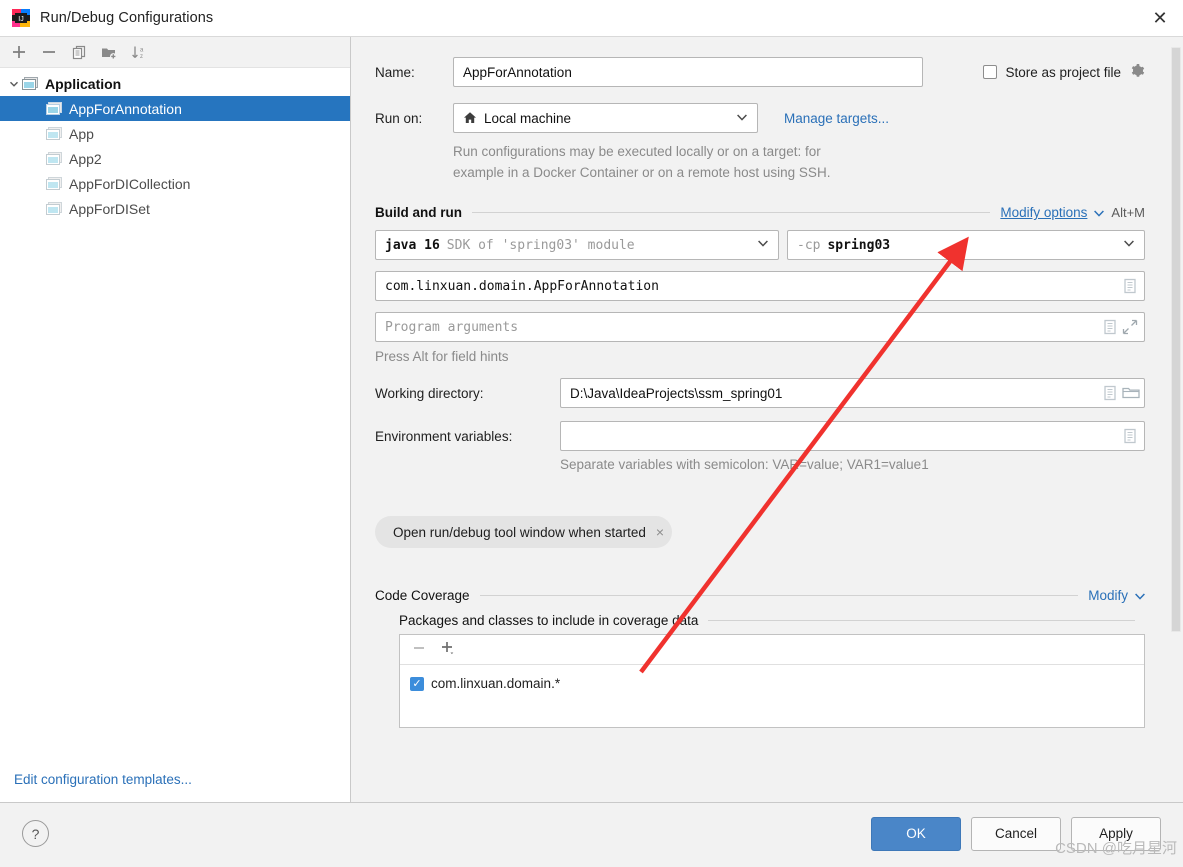  Describe the element at coordinates (109, 208) in the screenshot. I see `tree-item-label: AppForDISet` at that location.